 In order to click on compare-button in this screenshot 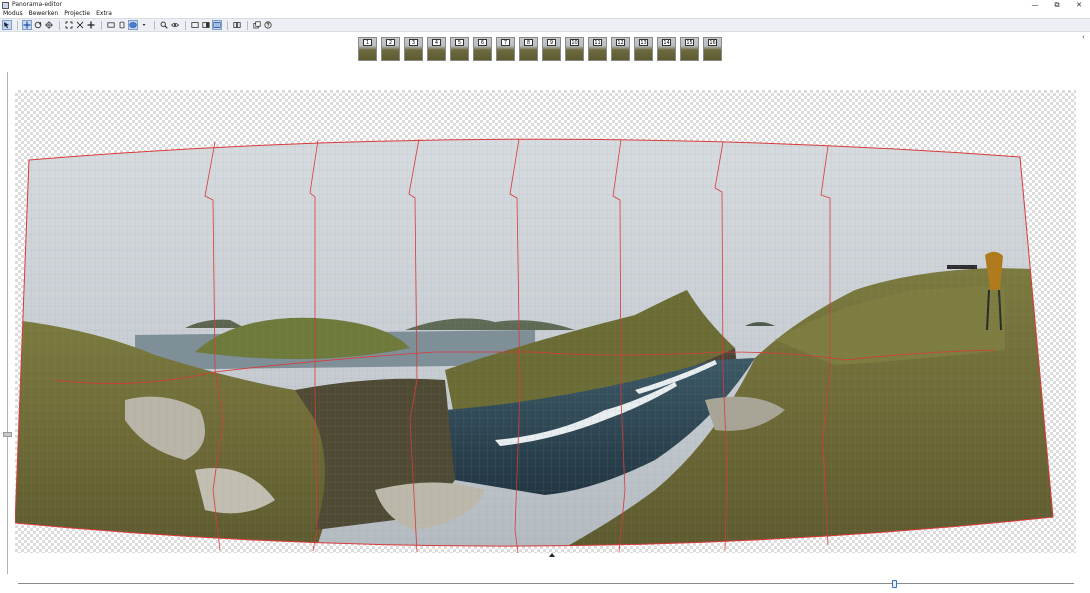, I will do `click(237, 25)`.